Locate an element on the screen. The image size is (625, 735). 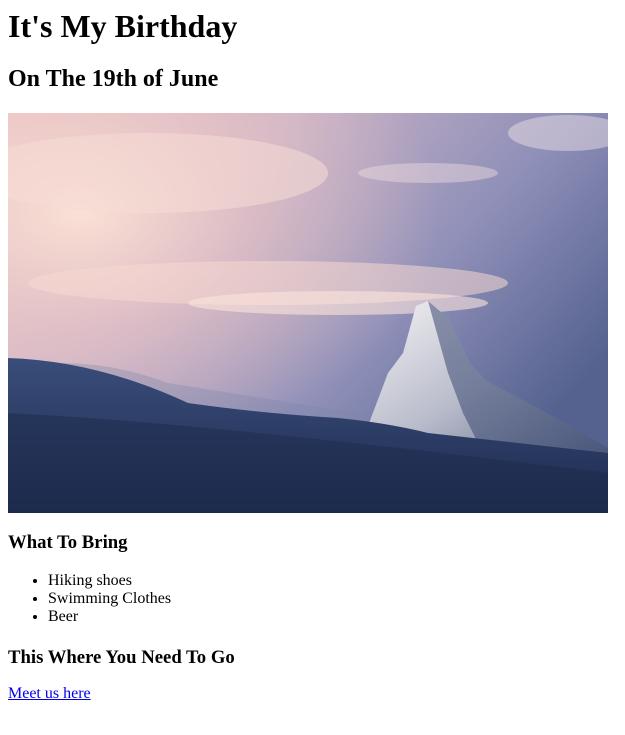
list-item: Swimming Clothes is located at coordinates (332, 599).